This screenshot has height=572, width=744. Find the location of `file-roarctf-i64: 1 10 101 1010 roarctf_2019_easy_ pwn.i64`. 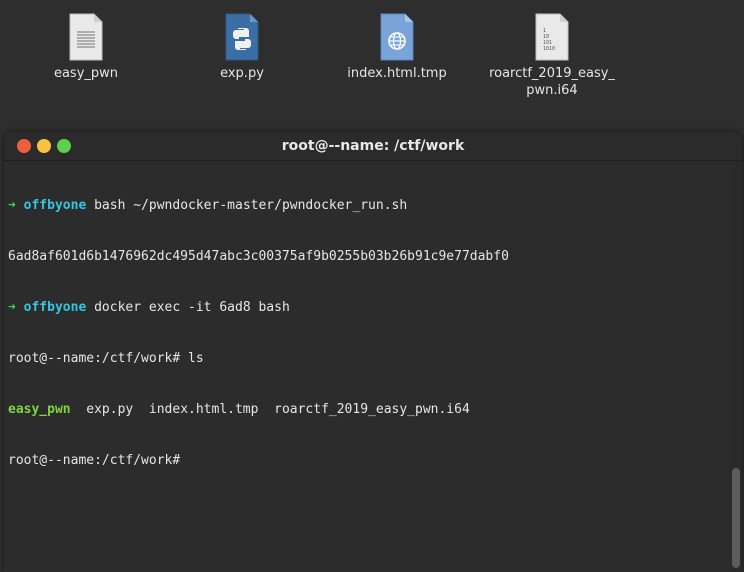

file-roarctf-i64: 1 10 101 1010 roarctf_2019_easy_ pwn.i64 is located at coordinates (552, 55).